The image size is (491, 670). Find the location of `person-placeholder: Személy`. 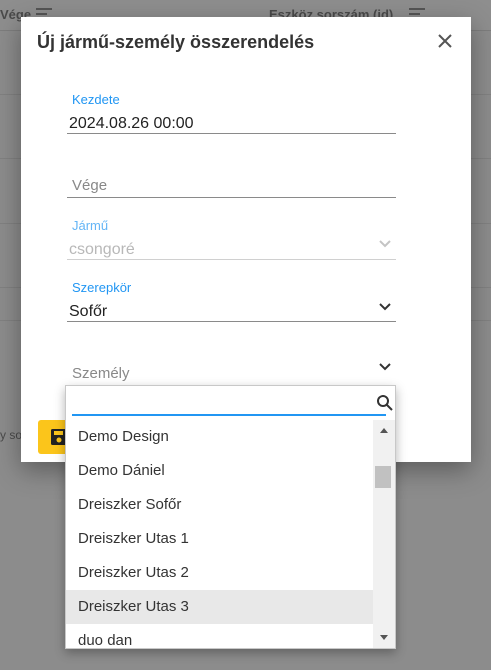

person-placeholder: Személy is located at coordinates (101, 373).